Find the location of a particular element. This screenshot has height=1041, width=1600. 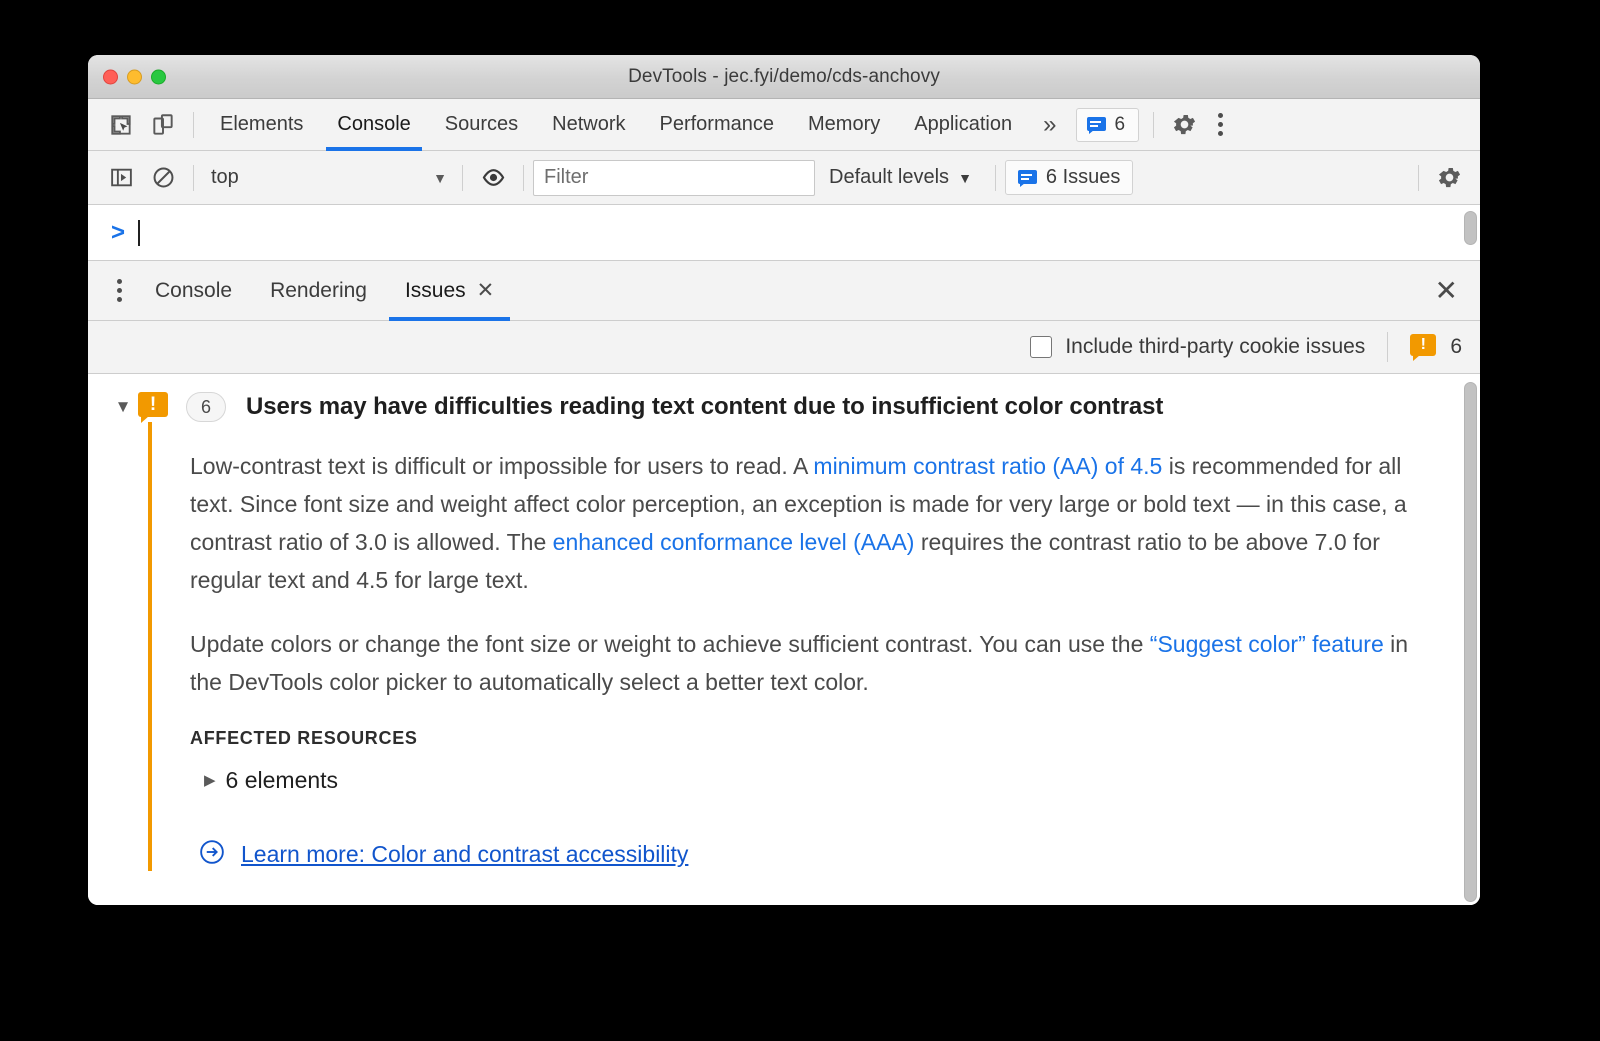

drawer-tab-issues-close-icon: ✕ is located at coordinates (486, 290).